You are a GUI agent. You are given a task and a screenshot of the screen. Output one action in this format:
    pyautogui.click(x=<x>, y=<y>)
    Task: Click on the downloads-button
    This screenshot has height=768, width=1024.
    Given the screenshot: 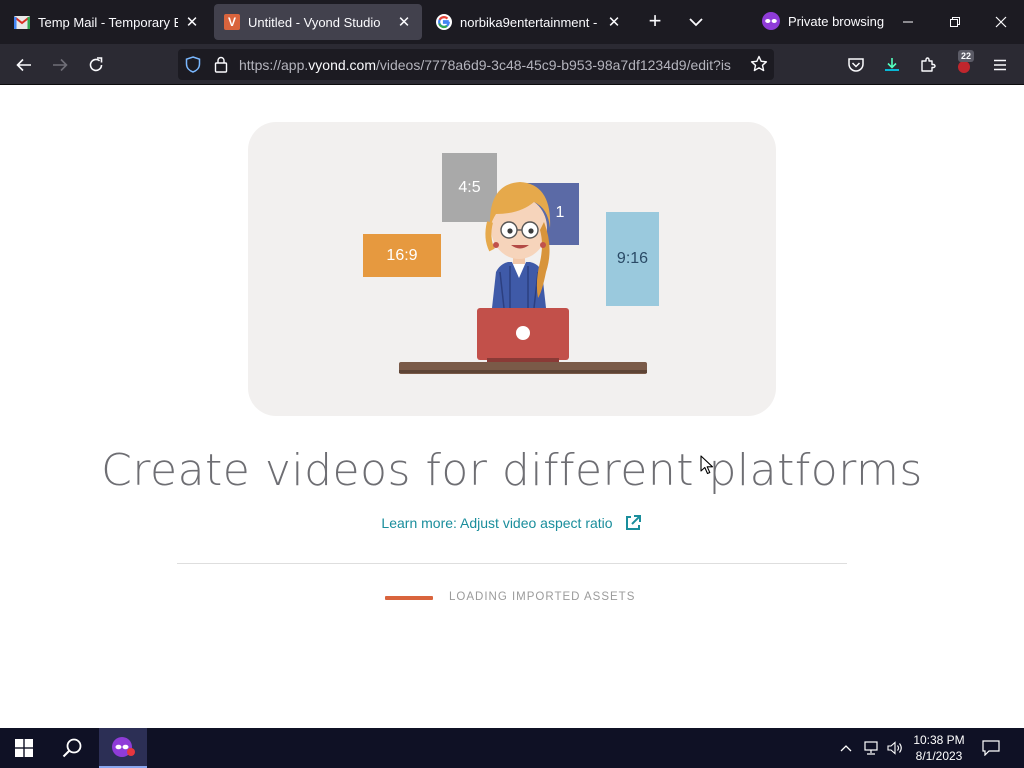 What is the action you would take?
    pyautogui.click(x=892, y=65)
    